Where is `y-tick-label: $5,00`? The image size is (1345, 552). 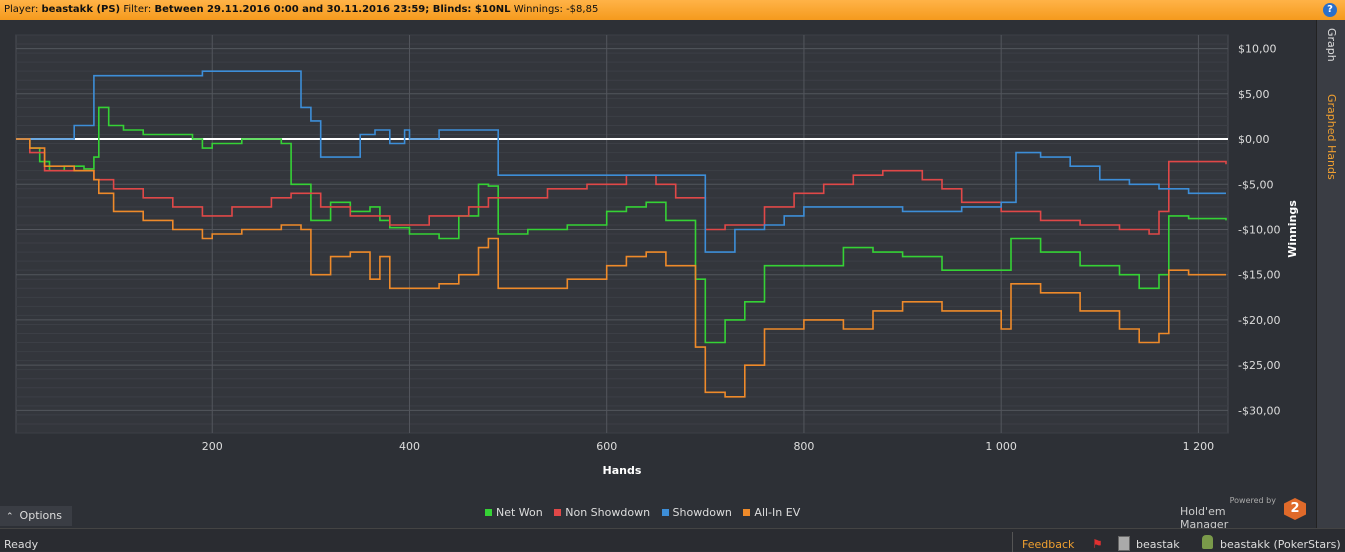
y-tick-label: $5,00 is located at coordinates (1254, 94).